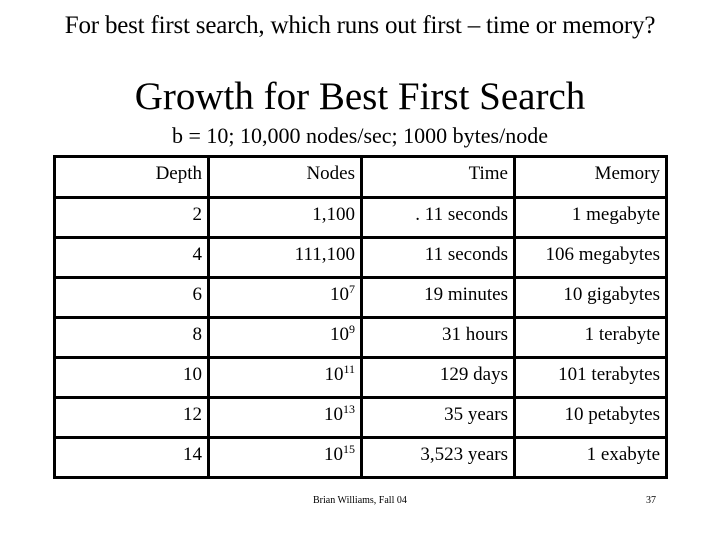  Describe the element at coordinates (131, 217) in the screenshot. I see `cell-depth: 2` at that location.